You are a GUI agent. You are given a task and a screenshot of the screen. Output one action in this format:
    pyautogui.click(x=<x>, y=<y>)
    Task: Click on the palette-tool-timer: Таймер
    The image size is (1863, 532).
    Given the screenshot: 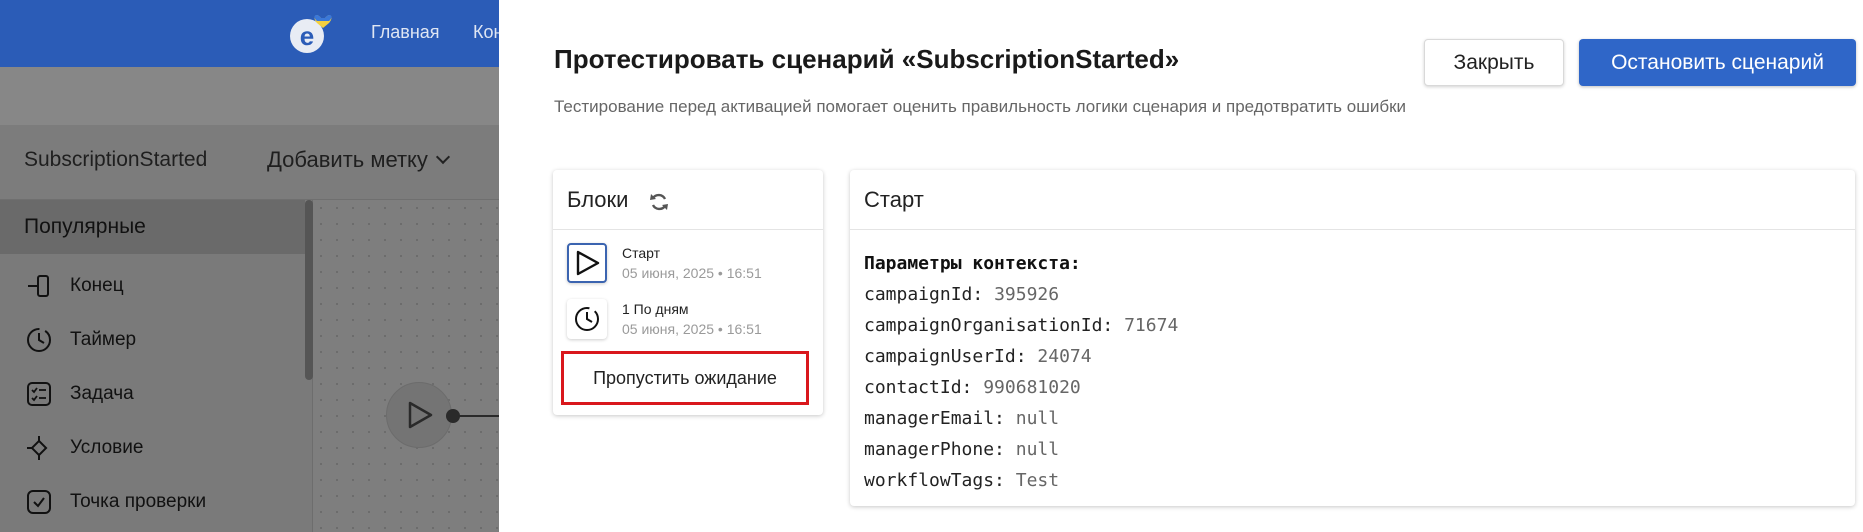 What is the action you would take?
    pyautogui.click(x=80, y=340)
    